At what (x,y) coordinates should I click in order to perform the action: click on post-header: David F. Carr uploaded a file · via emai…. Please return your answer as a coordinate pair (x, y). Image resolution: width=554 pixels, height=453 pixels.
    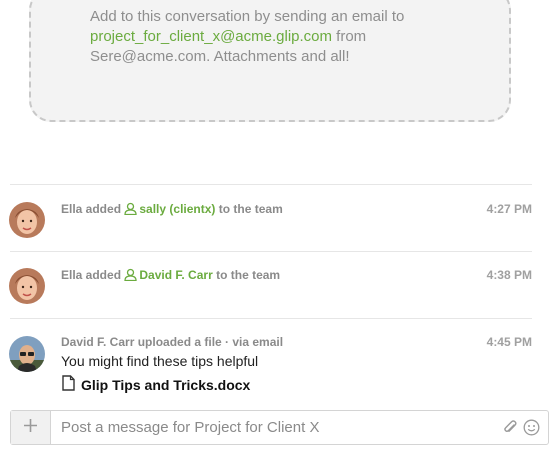
    Looking at the image, I should click on (172, 342).